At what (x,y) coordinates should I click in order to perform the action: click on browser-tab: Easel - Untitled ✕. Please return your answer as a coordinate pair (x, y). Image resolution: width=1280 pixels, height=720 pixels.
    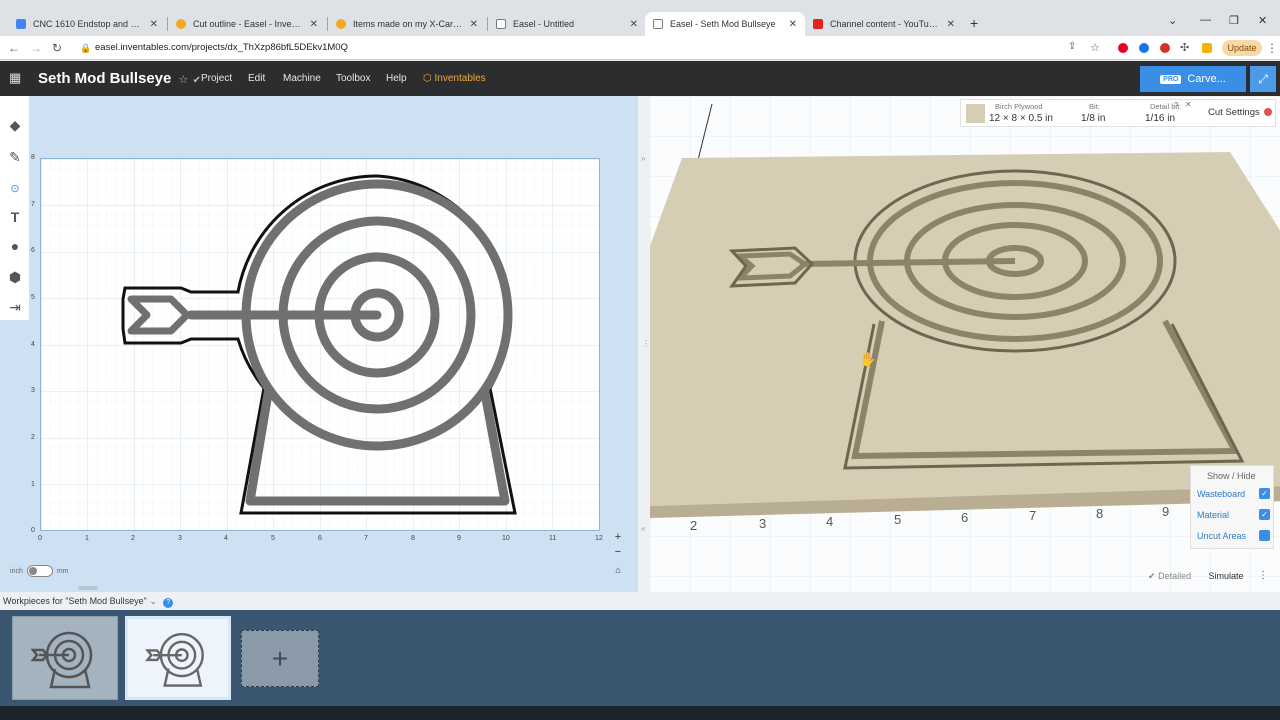
    Looking at the image, I should click on (567, 24).